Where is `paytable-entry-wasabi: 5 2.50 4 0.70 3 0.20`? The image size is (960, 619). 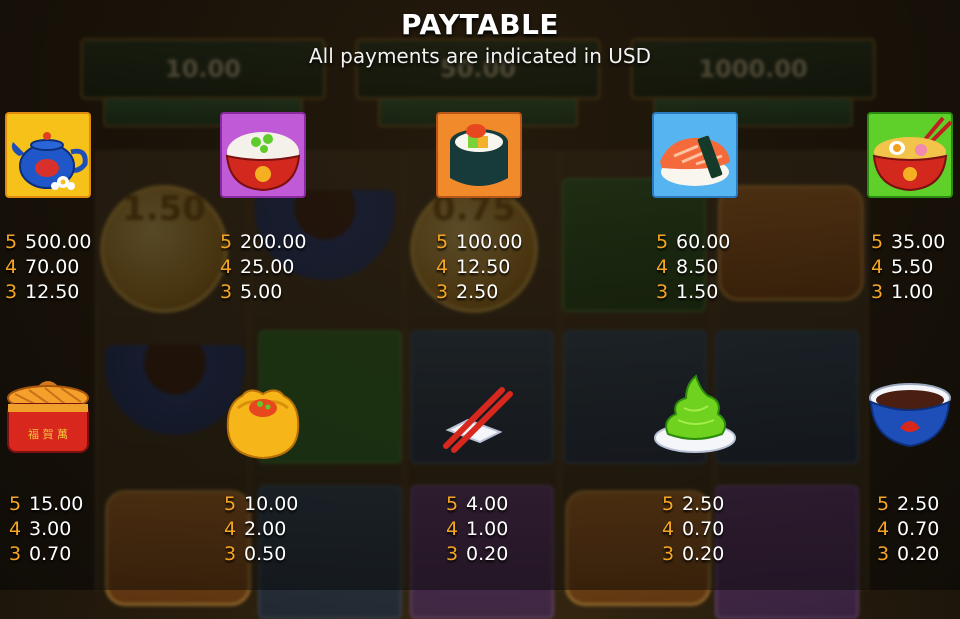
paytable-entry-wasabi: 5 2.50 4 0.70 3 0.20 is located at coordinates (693, 529).